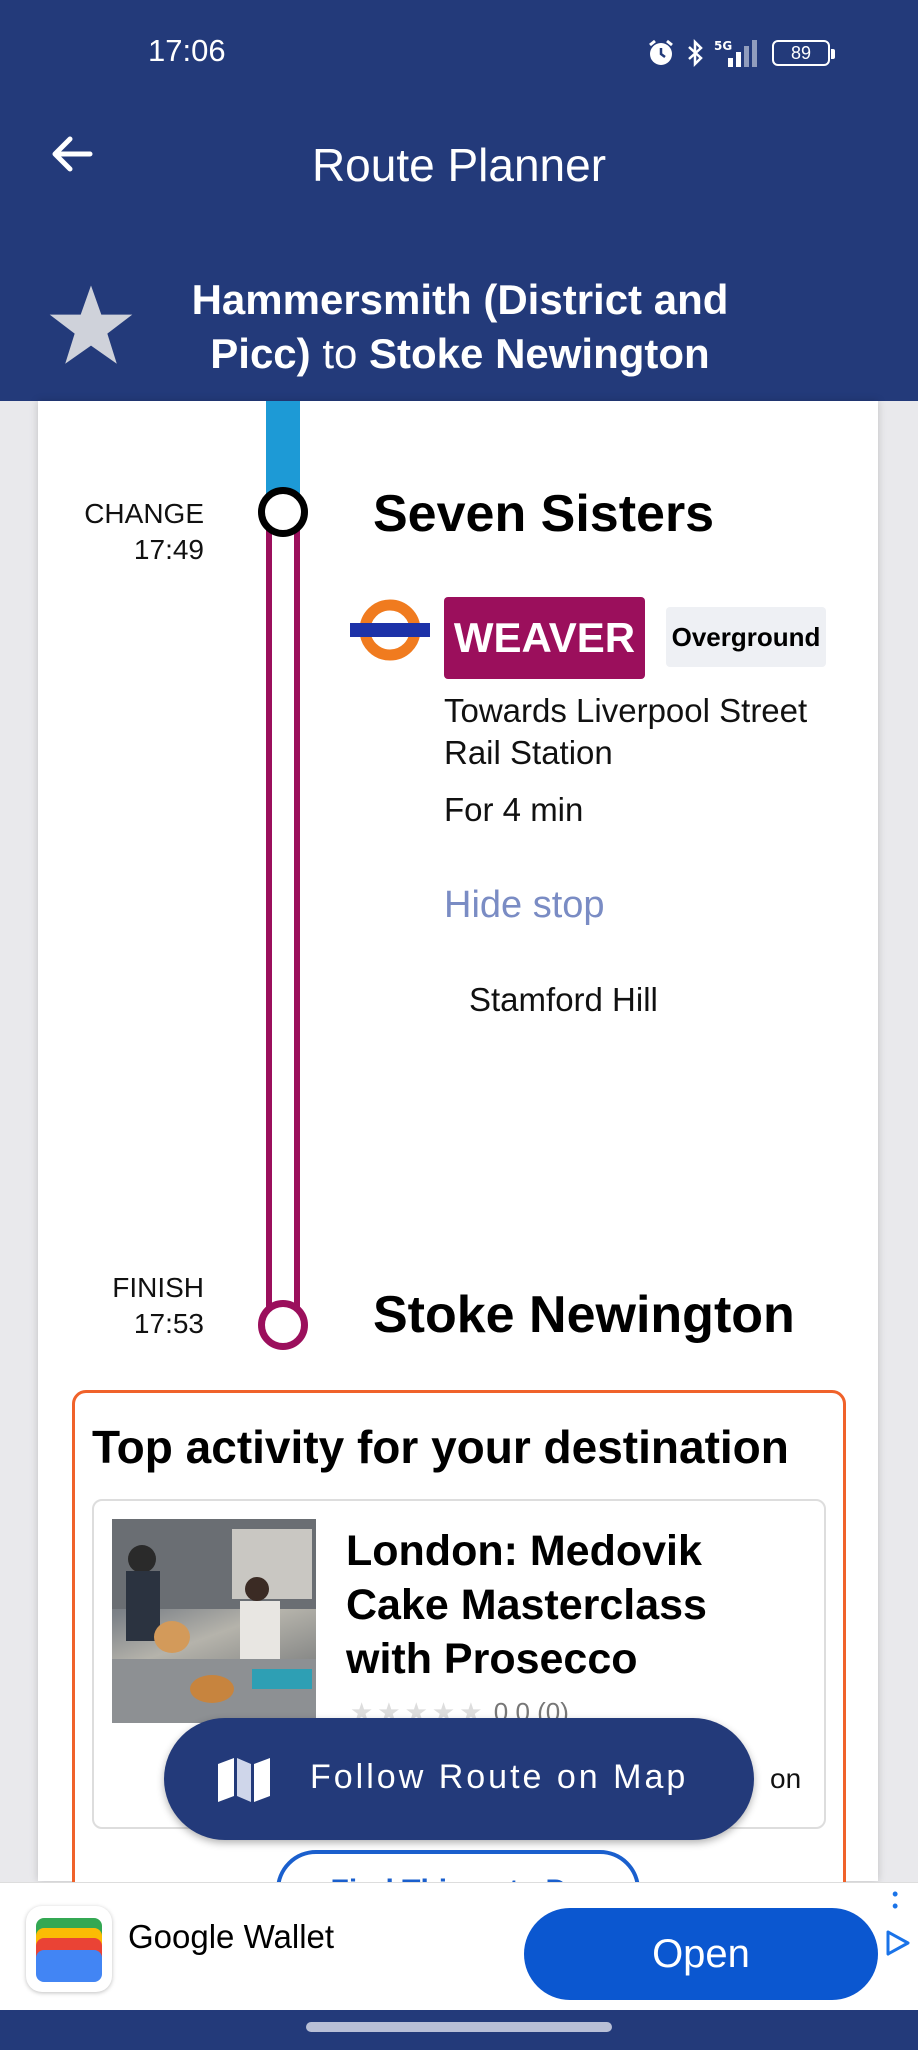 The height and width of the screenshot is (2050, 918). What do you see at coordinates (695, 53) in the screenshot?
I see `bluetooth-icon` at bounding box center [695, 53].